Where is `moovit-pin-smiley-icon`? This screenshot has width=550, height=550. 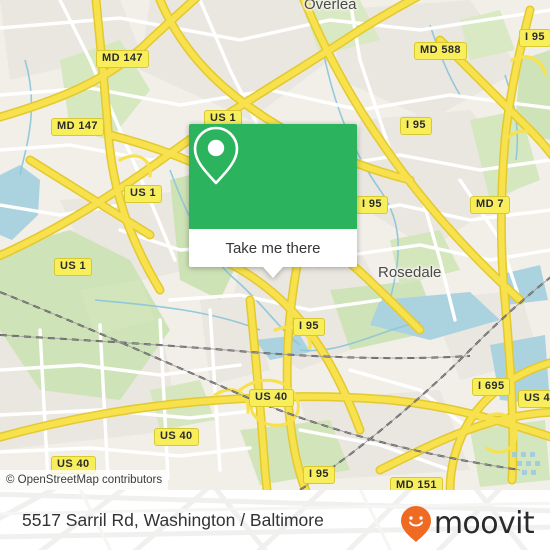 moovit-pin-smiley-icon is located at coordinates (415, 524).